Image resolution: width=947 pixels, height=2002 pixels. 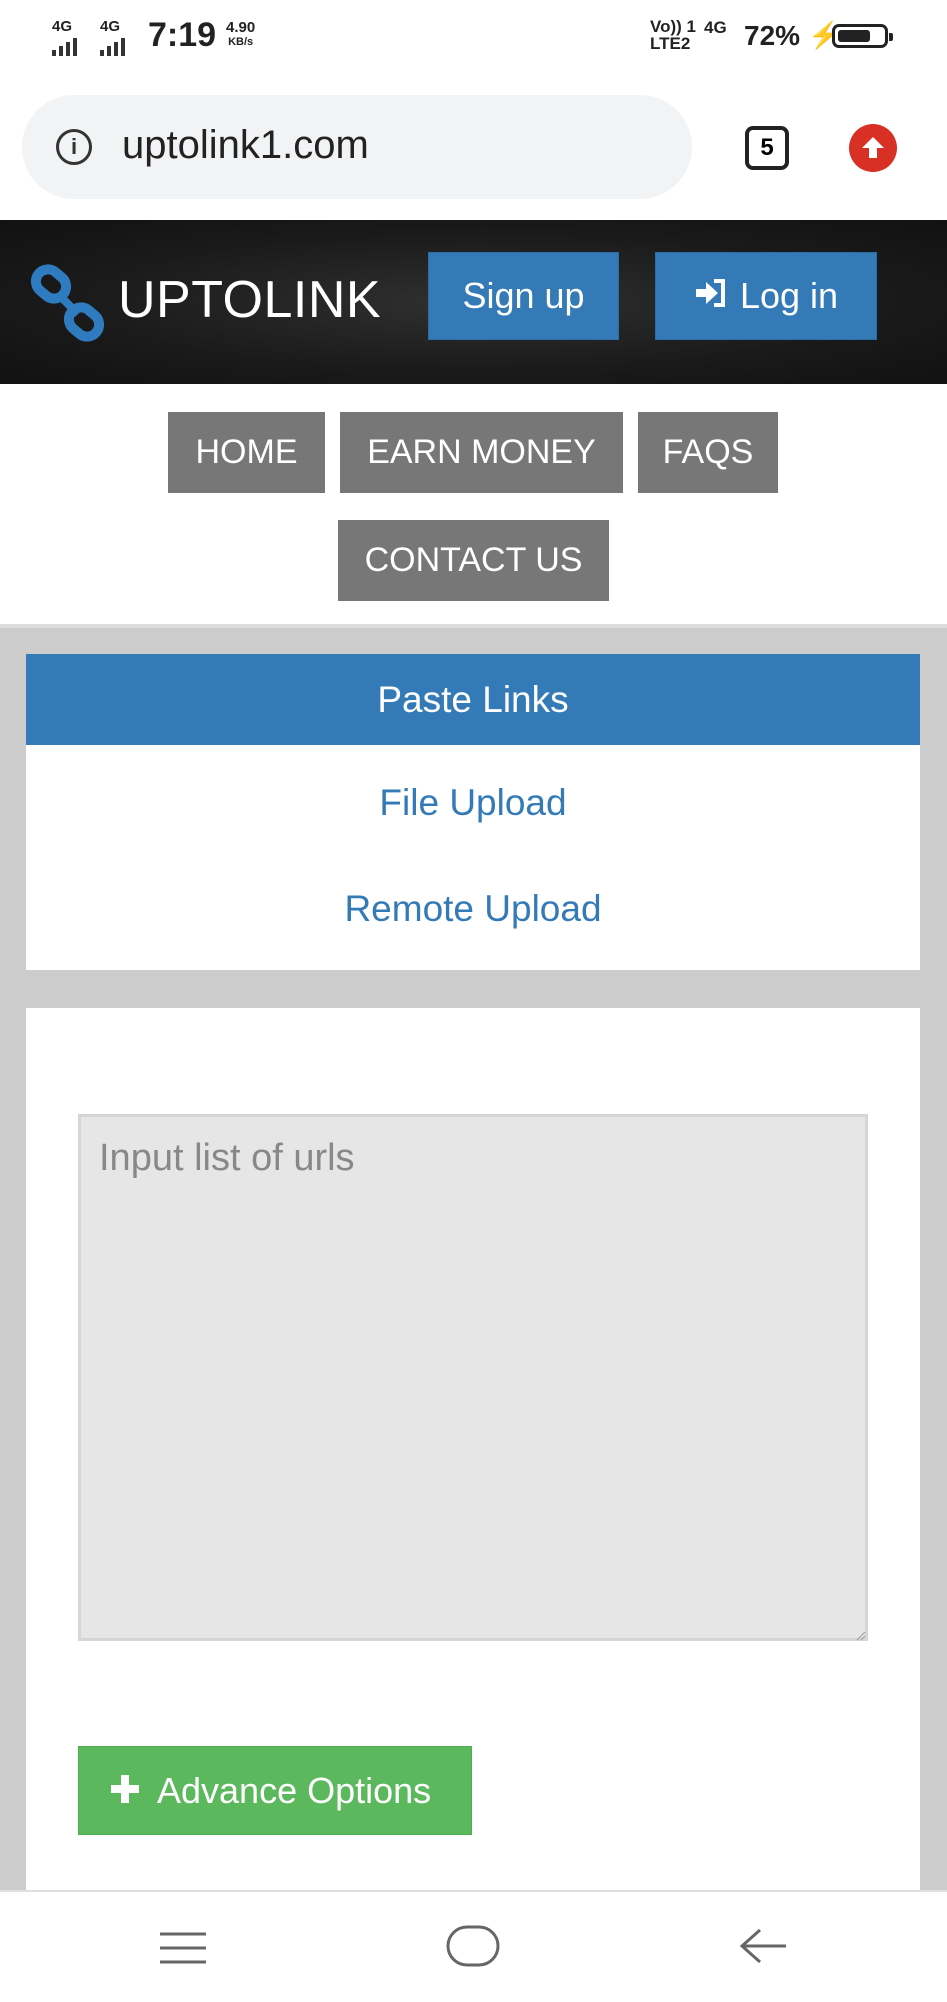 I want to click on address-bar: i uptolink1.com, so click(x=357, y=147).